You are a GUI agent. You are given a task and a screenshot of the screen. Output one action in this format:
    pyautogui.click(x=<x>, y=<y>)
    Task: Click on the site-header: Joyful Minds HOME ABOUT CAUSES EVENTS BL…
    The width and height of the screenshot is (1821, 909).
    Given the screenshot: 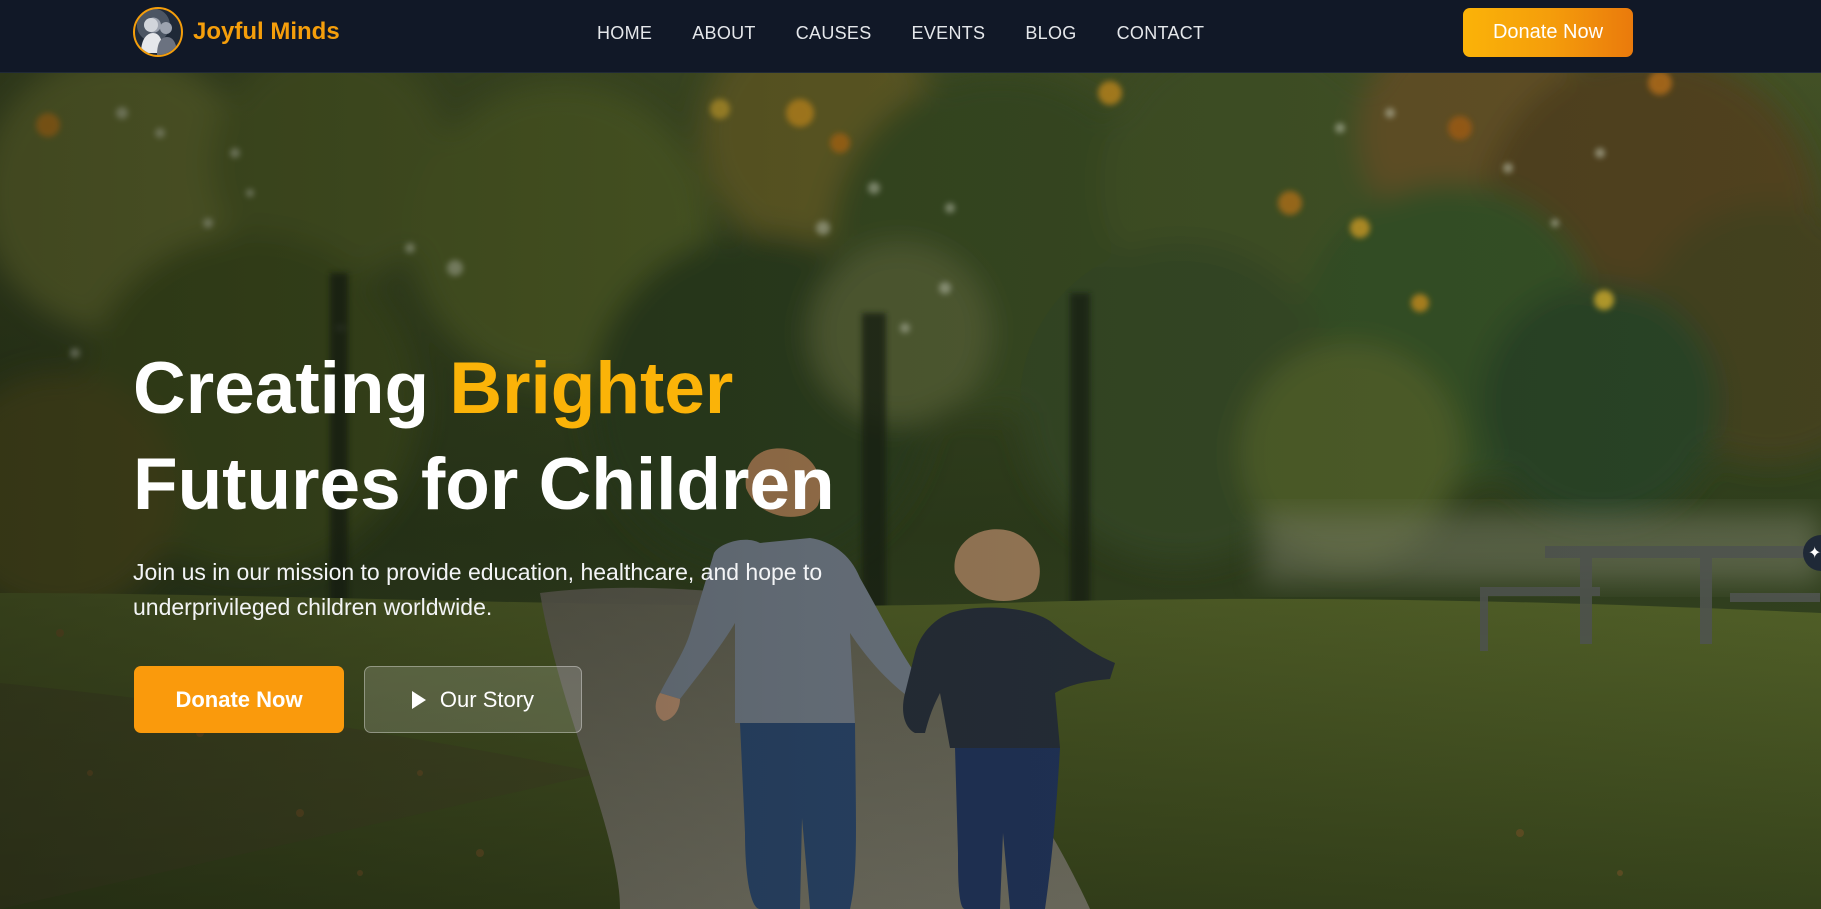 What is the action you would take?
    pyautogui.click(x=910, y=36)
    